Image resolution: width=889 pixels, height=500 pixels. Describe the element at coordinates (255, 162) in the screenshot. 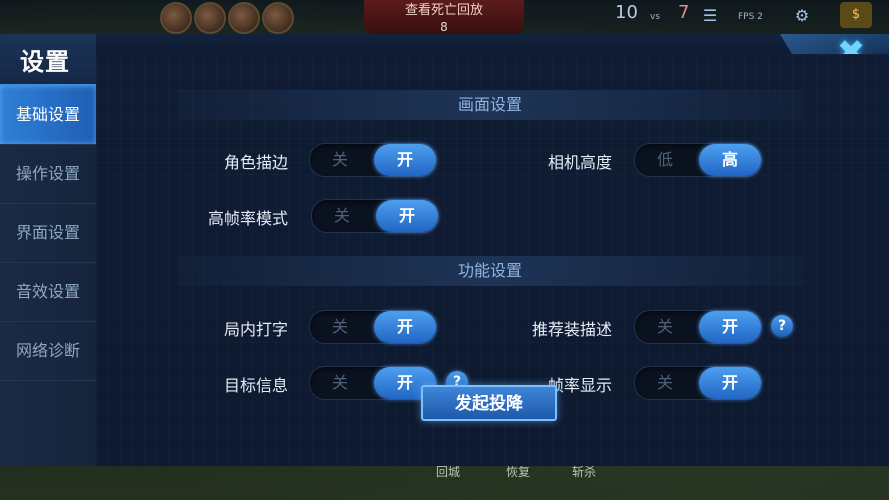

I see `outline-label: 角色描边` at that location.